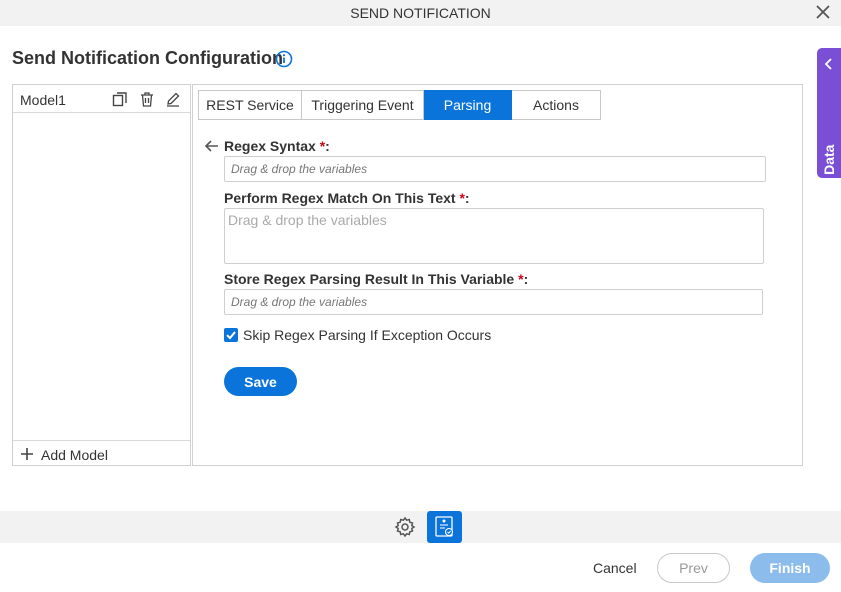 The width and height of the screenshot is (841, 592). What do you see at coordinates (828, 64) in the screenshot?
I see `chevron-left-icon` at bounding box center [828, 64].